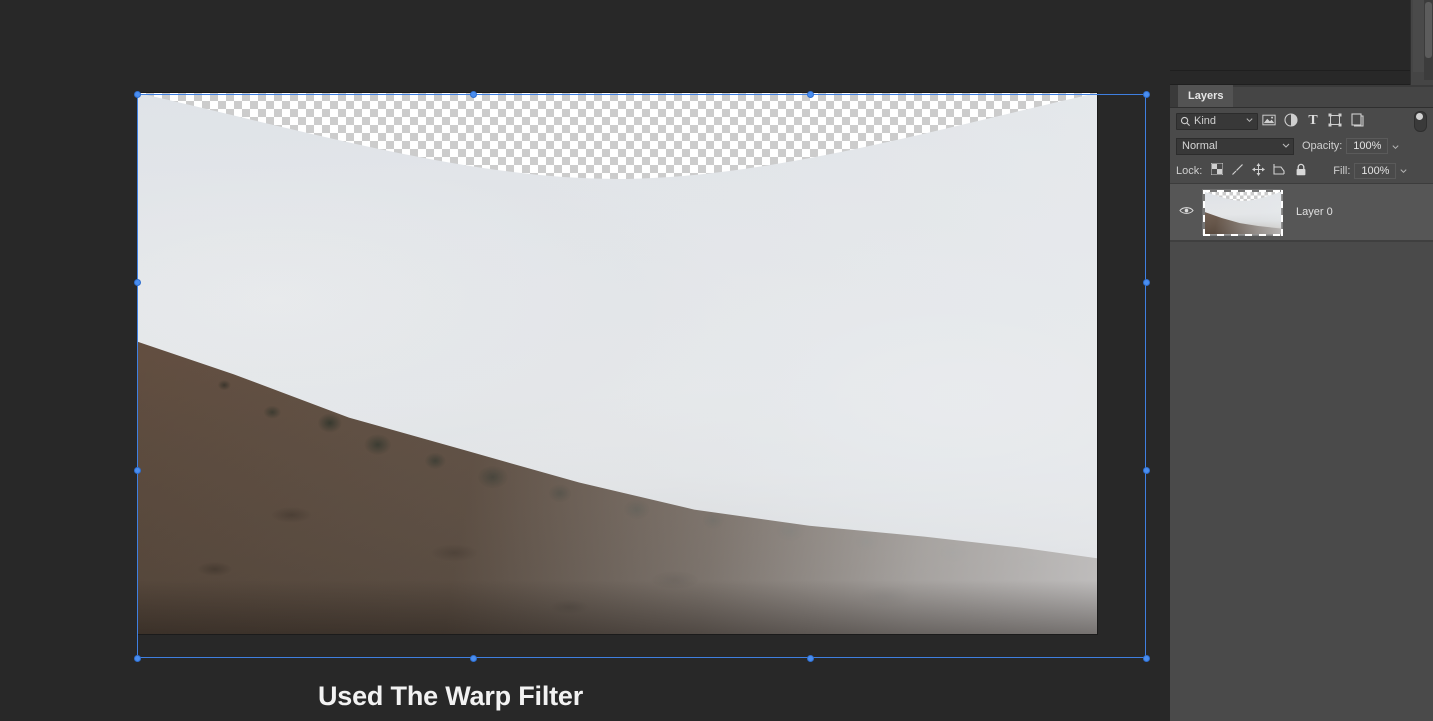 This screenshot has width=1433, height=721. I want to click on eye-icon, so click(1186, 212).